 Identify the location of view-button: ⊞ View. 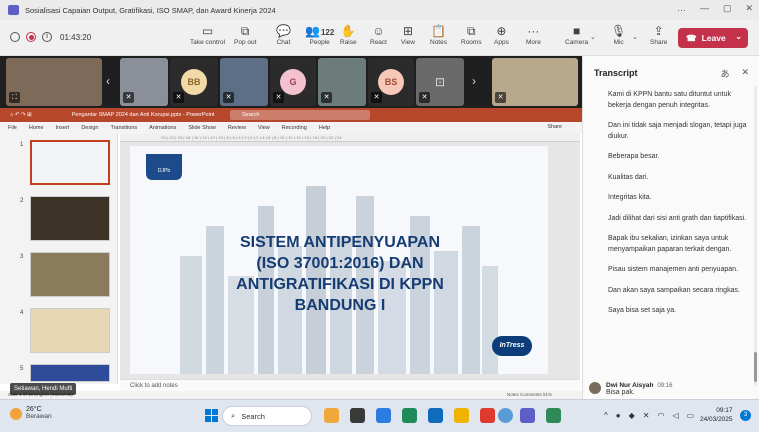
(408, 39).